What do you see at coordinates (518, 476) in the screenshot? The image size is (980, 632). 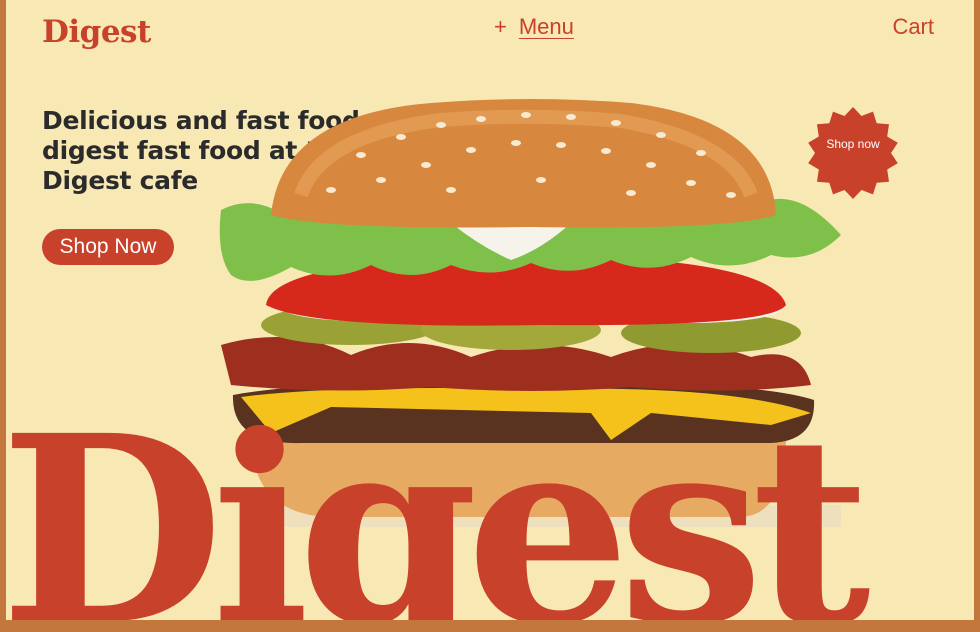 I see `bottom-bun` at bounding box center [518, 476].